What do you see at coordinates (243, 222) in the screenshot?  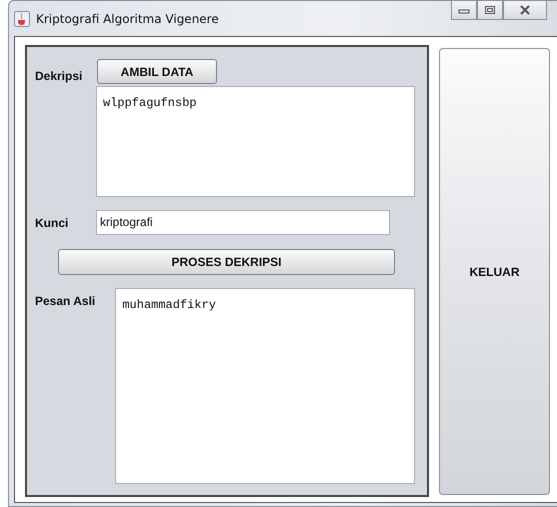 I see `kunci-field: kriptografi` at bounding box center [243, 222].